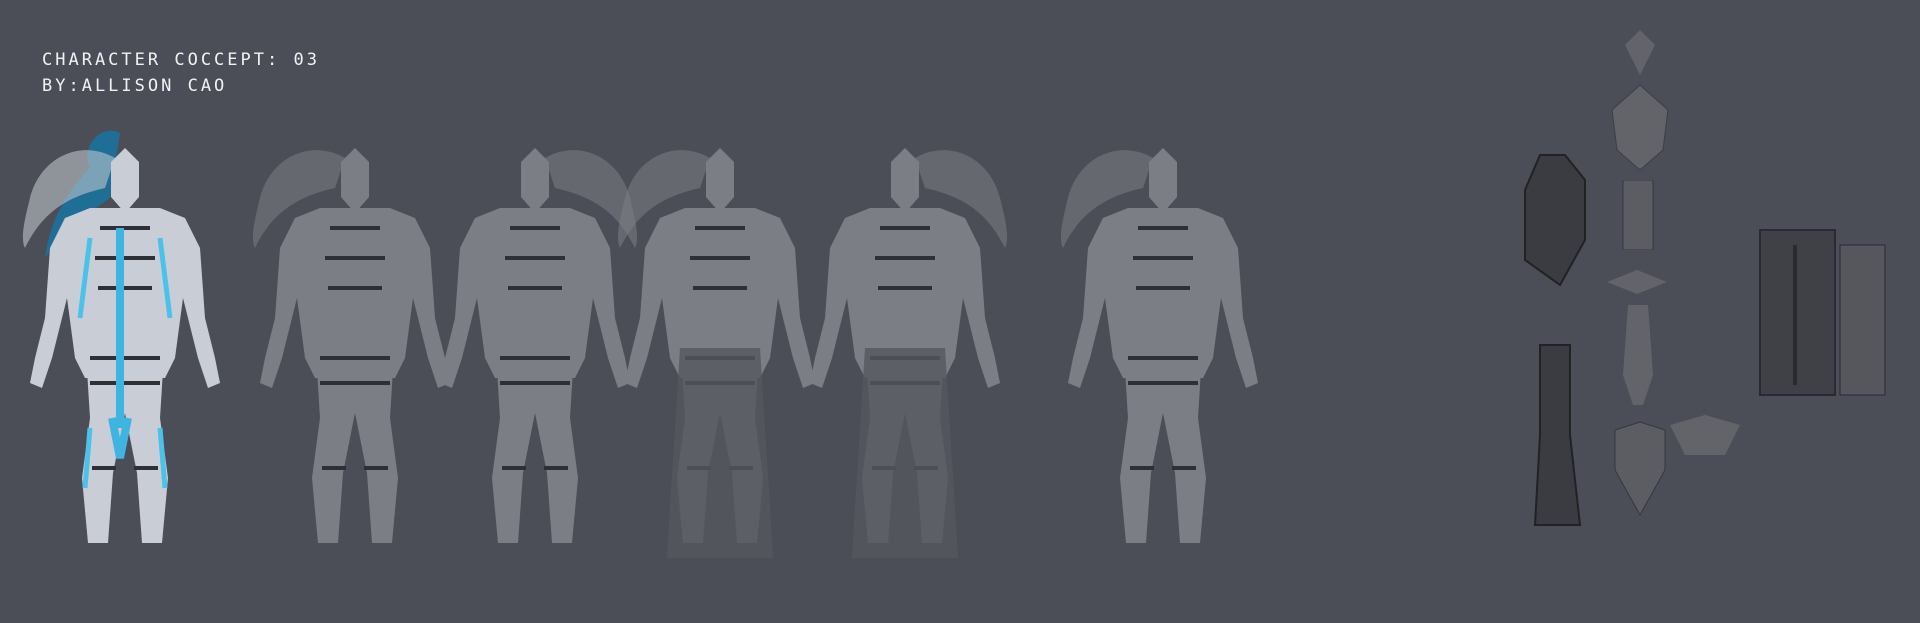 The image size is (1920, 623). I want to click on spine-plate-part, so click(1638, 215).